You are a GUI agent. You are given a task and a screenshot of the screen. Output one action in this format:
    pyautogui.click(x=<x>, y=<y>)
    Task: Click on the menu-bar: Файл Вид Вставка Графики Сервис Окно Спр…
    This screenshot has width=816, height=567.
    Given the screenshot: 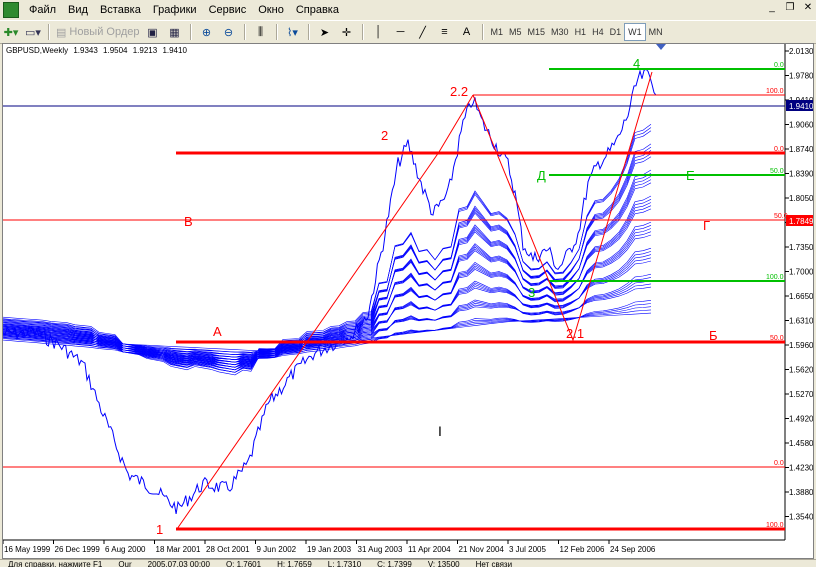 What is the action you would take?
    pyautogui.click(x=408, y=10)
    